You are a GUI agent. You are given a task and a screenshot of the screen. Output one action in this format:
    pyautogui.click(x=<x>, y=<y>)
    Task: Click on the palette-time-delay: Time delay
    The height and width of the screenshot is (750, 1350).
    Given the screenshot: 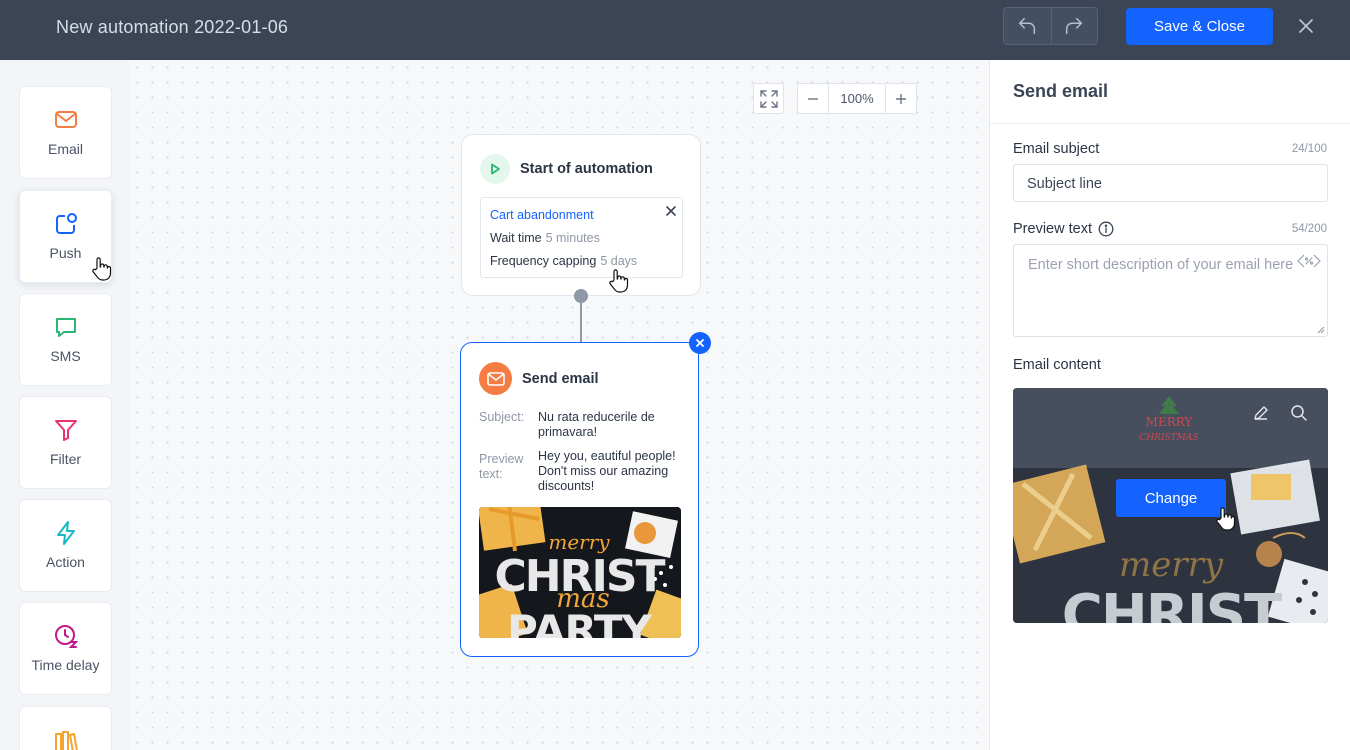 What is the action you would take?
    pyautogui.click(x=65, y=648)
    